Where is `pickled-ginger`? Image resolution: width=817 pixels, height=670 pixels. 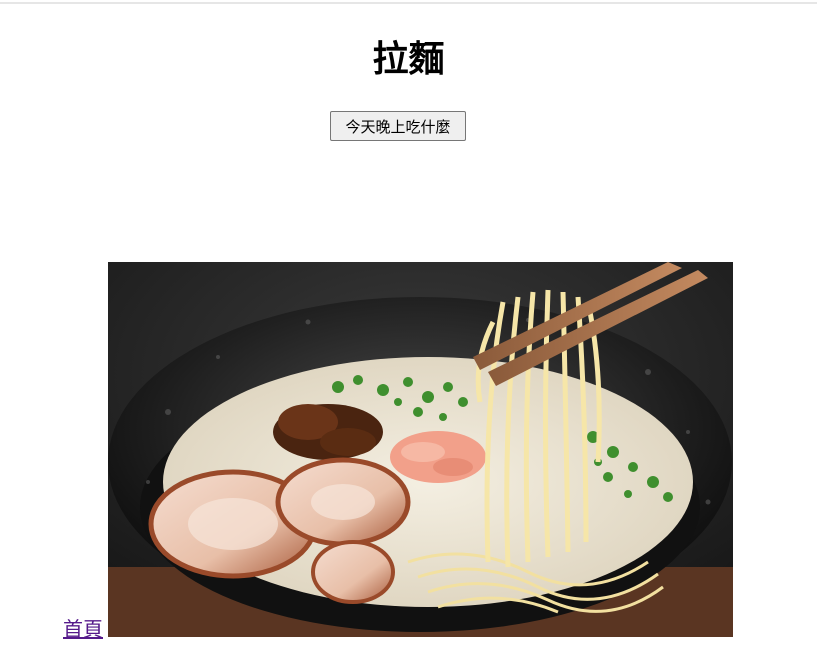 pickled-ginger is located at coordinates (438, 457).